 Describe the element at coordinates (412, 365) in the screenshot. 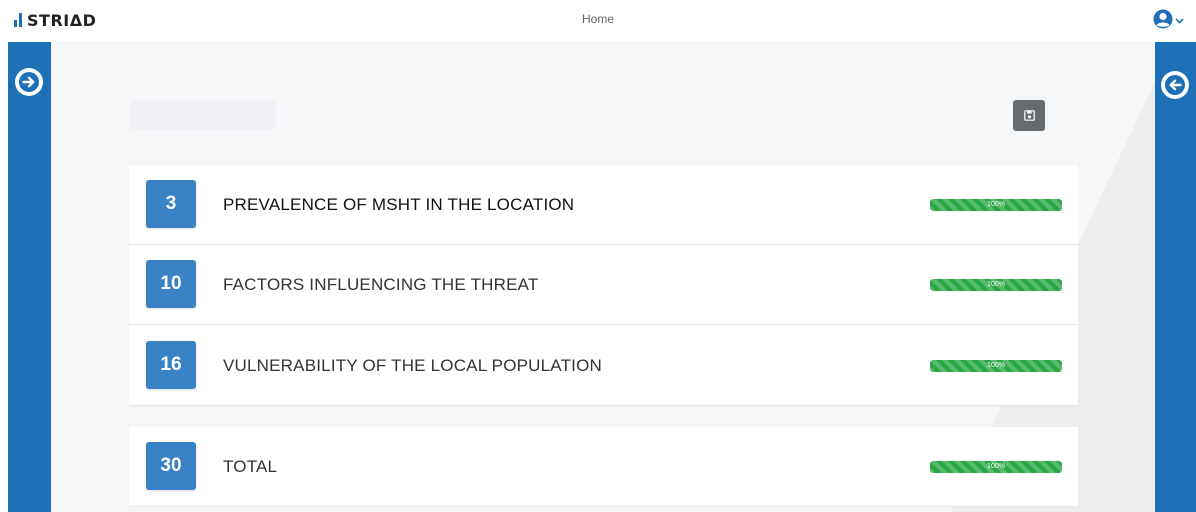

I see `indicator-label: VULNERABILITY OF THE LOCAL POPULATION` at that location.